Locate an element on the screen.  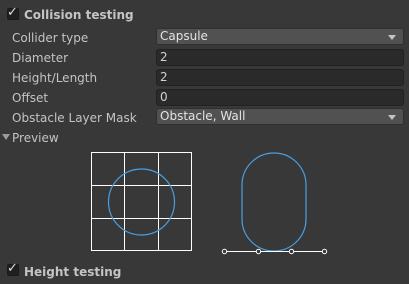
height-testing-checkbox: ✓ is located at coordinates (13, 268).